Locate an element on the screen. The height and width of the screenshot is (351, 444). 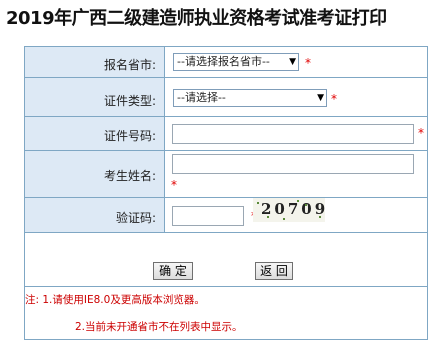
idnumber-label-cell: 证件号码: is located at coordinates (95, 133).